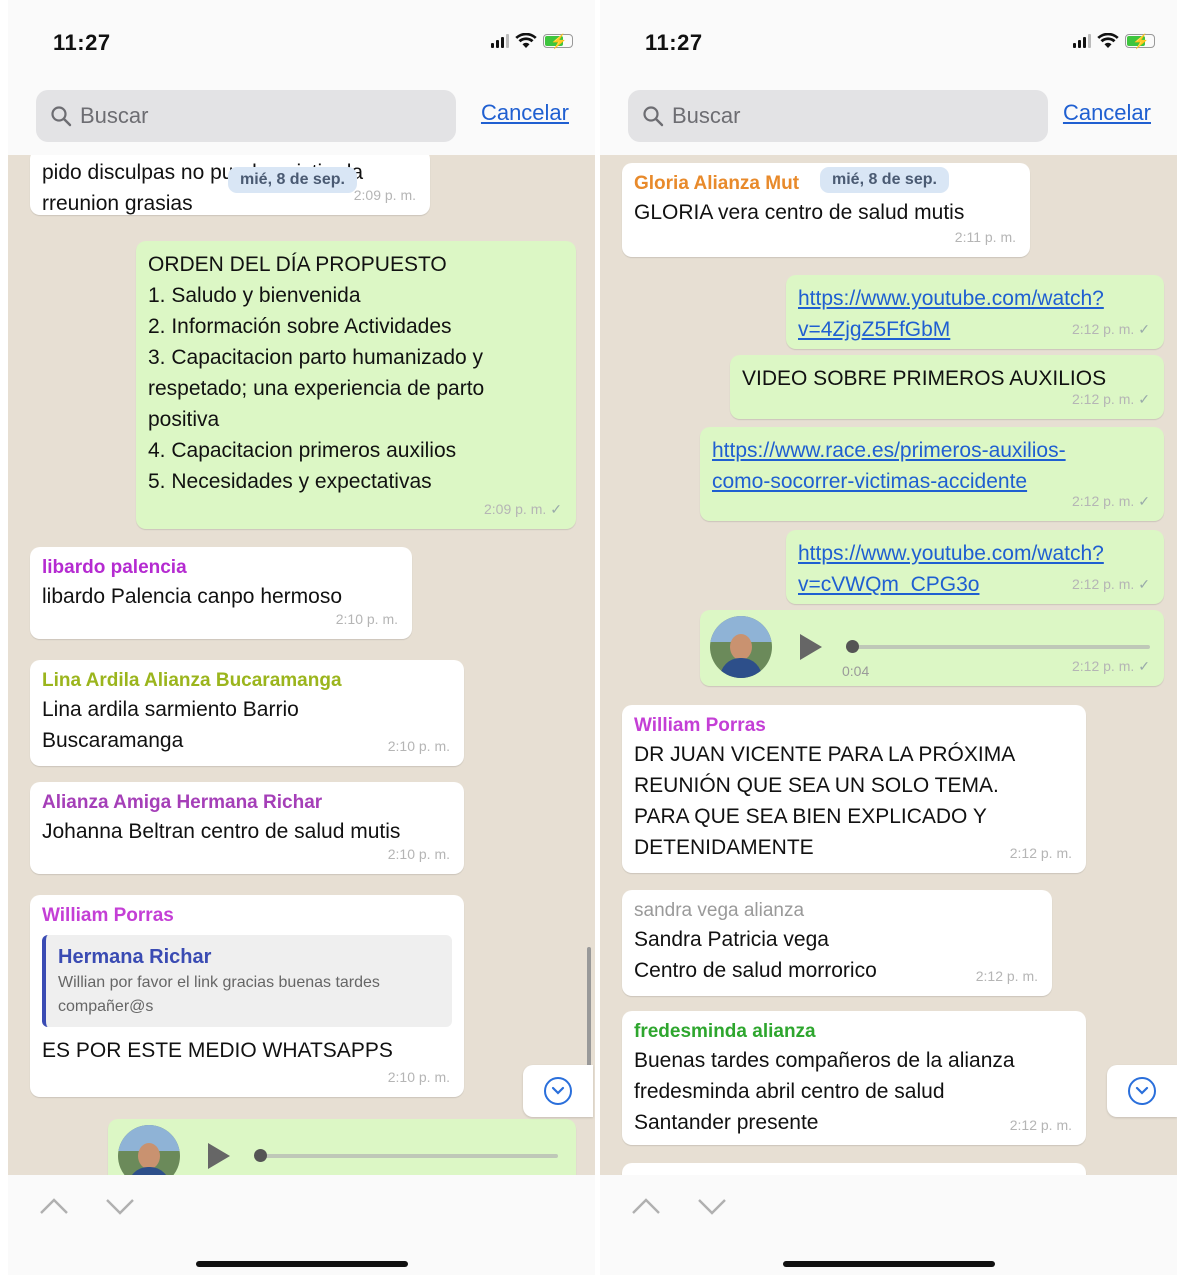 The height and width of the screenshot is (1275, 1177). Describe the element at coordinates (856, 671) in the screenshot. I see `audio-duration: 0:04` at that location.